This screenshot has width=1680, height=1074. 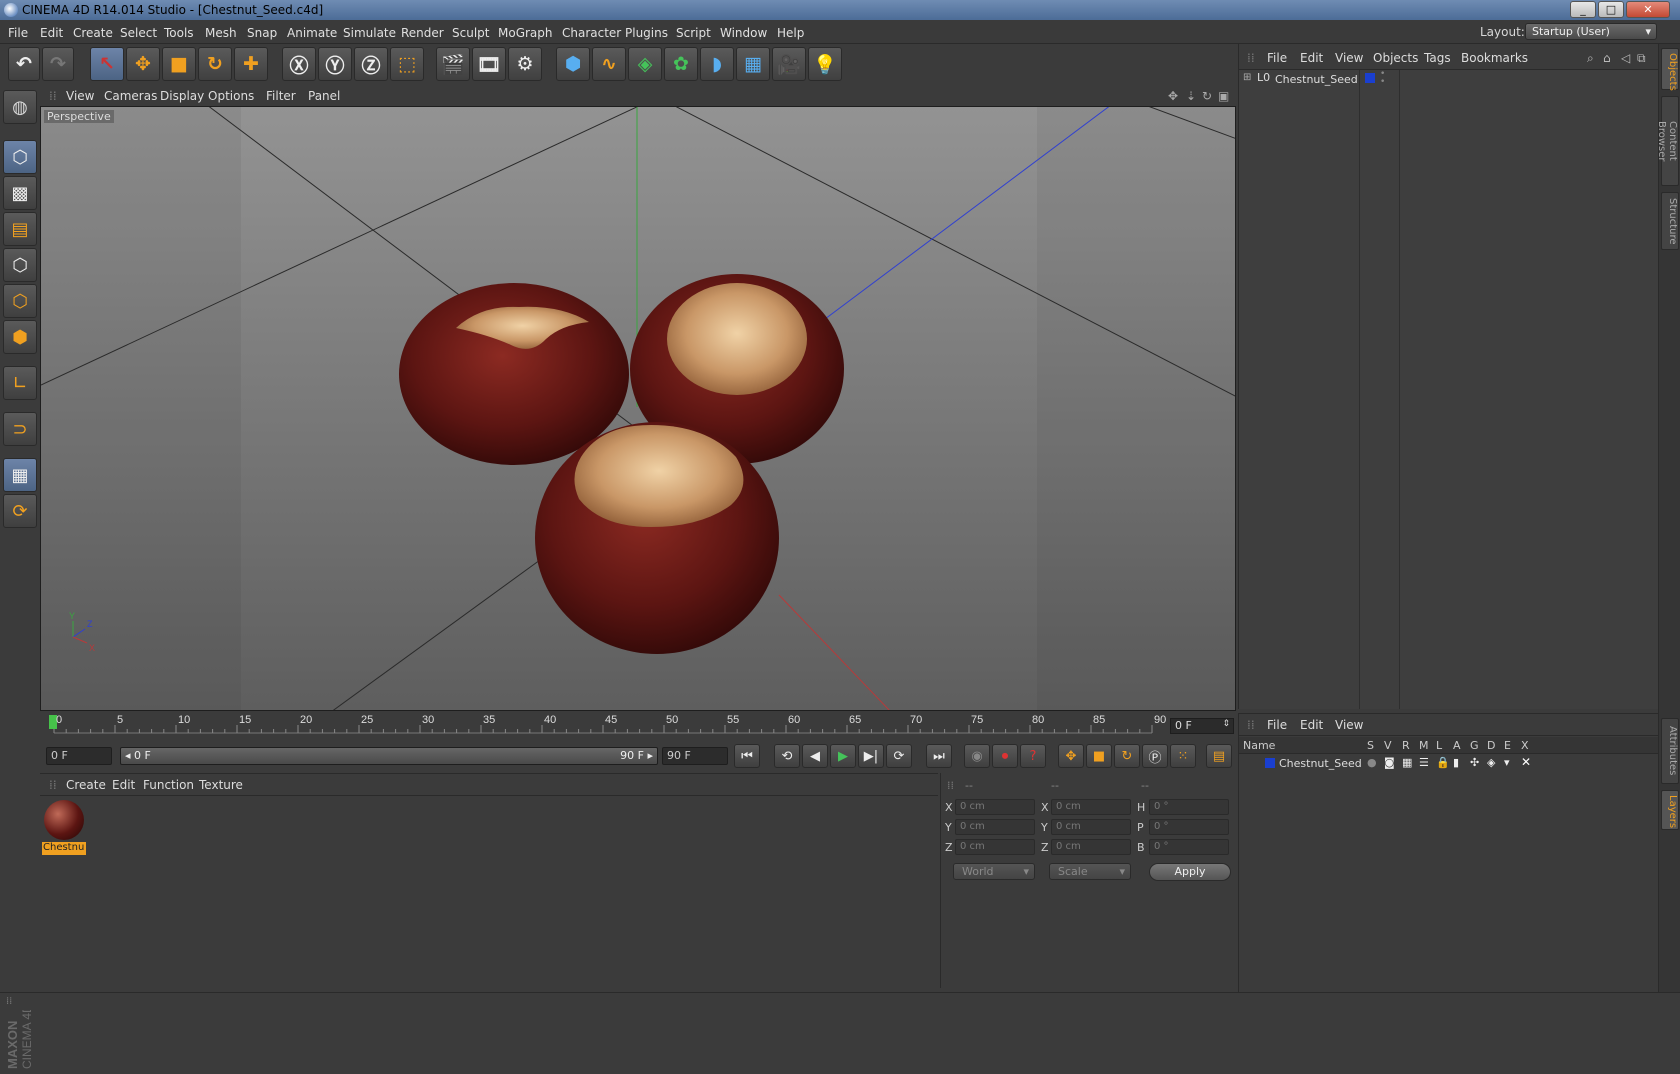 I want to click on view-icon: ◙, so click(x=1389, y=762).